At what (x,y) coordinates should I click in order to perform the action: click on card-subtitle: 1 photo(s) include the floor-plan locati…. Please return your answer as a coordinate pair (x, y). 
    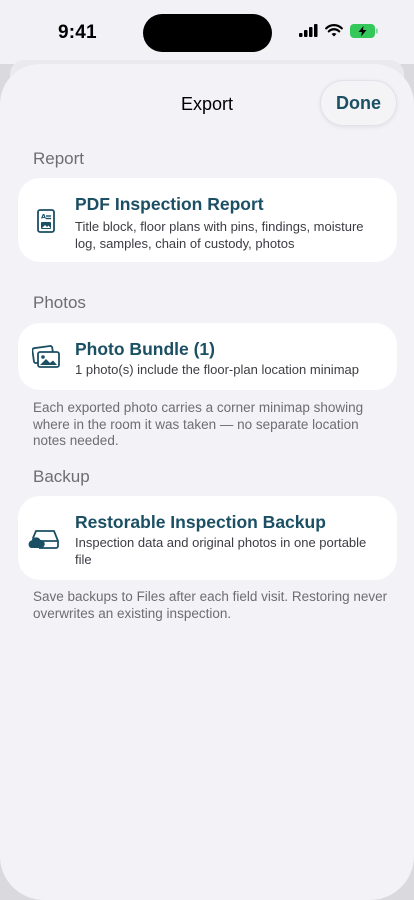
    Looking at the image, I should click on (217, 369).